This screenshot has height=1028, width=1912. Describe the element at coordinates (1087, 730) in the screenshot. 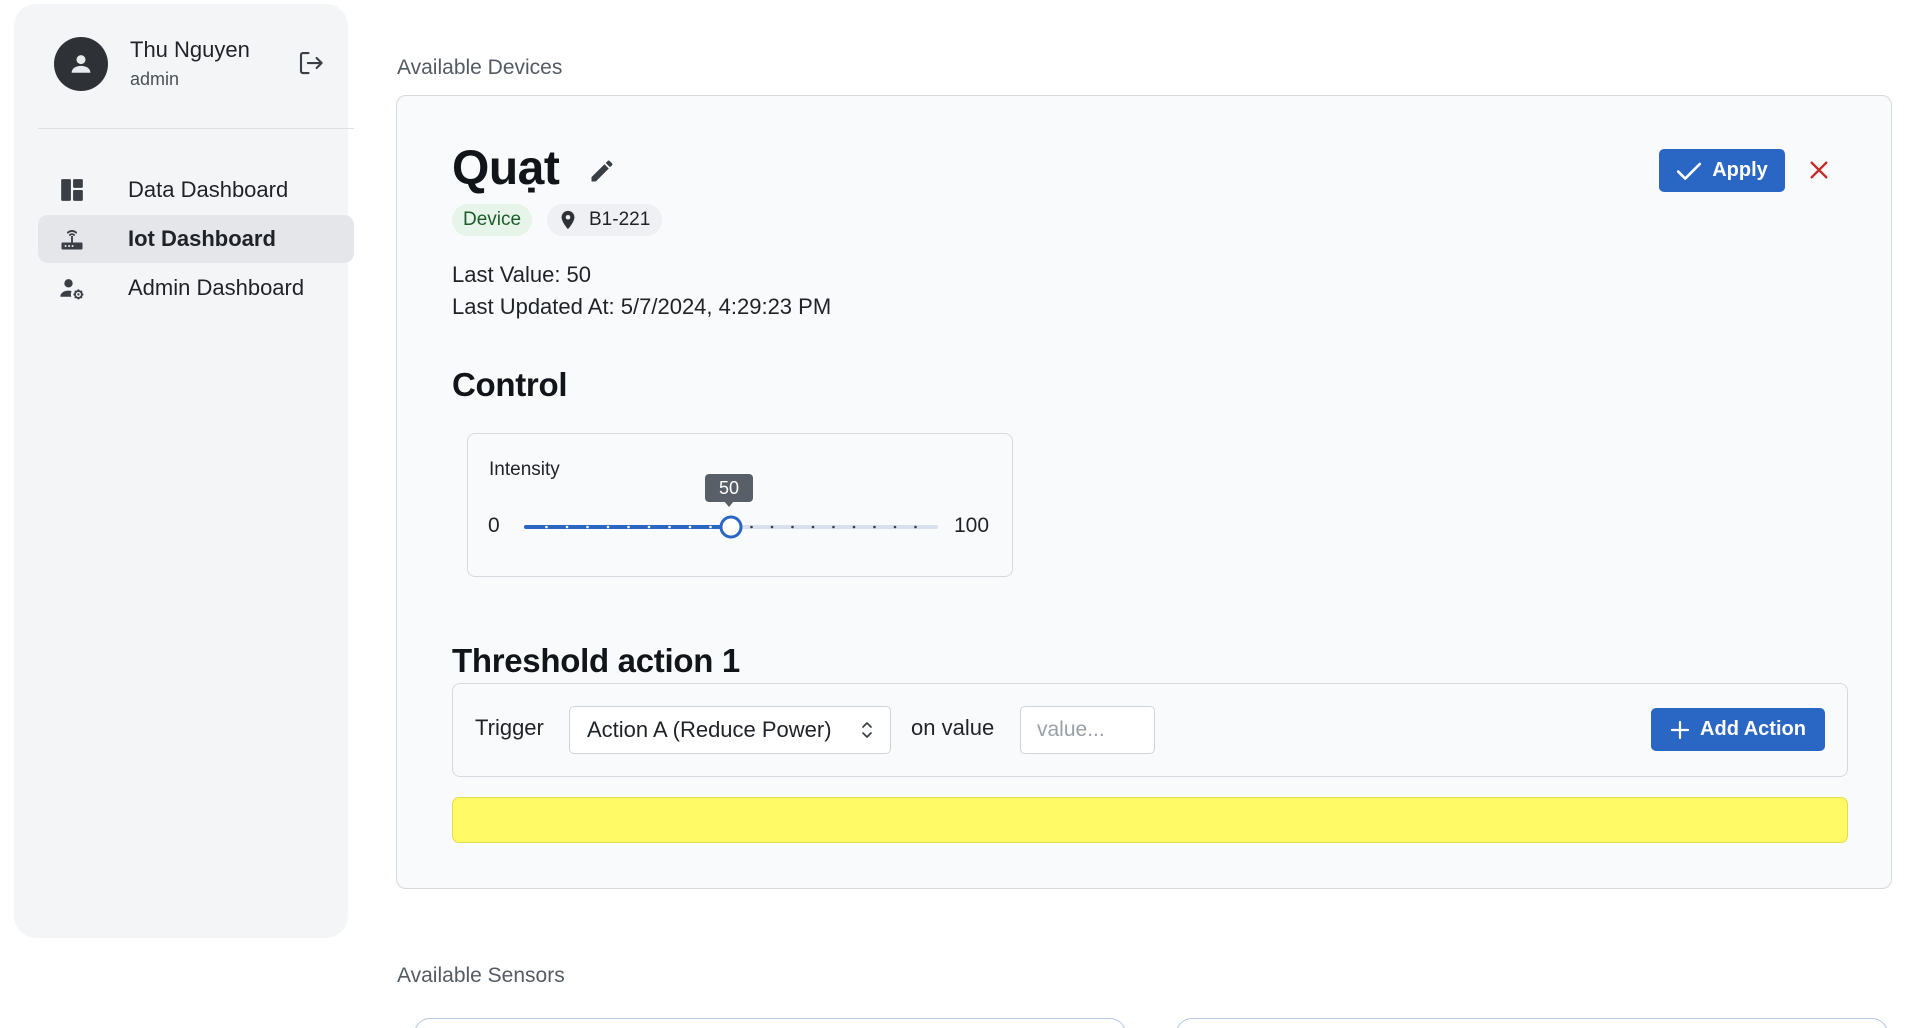

I see `threshold-value-input` at that location.